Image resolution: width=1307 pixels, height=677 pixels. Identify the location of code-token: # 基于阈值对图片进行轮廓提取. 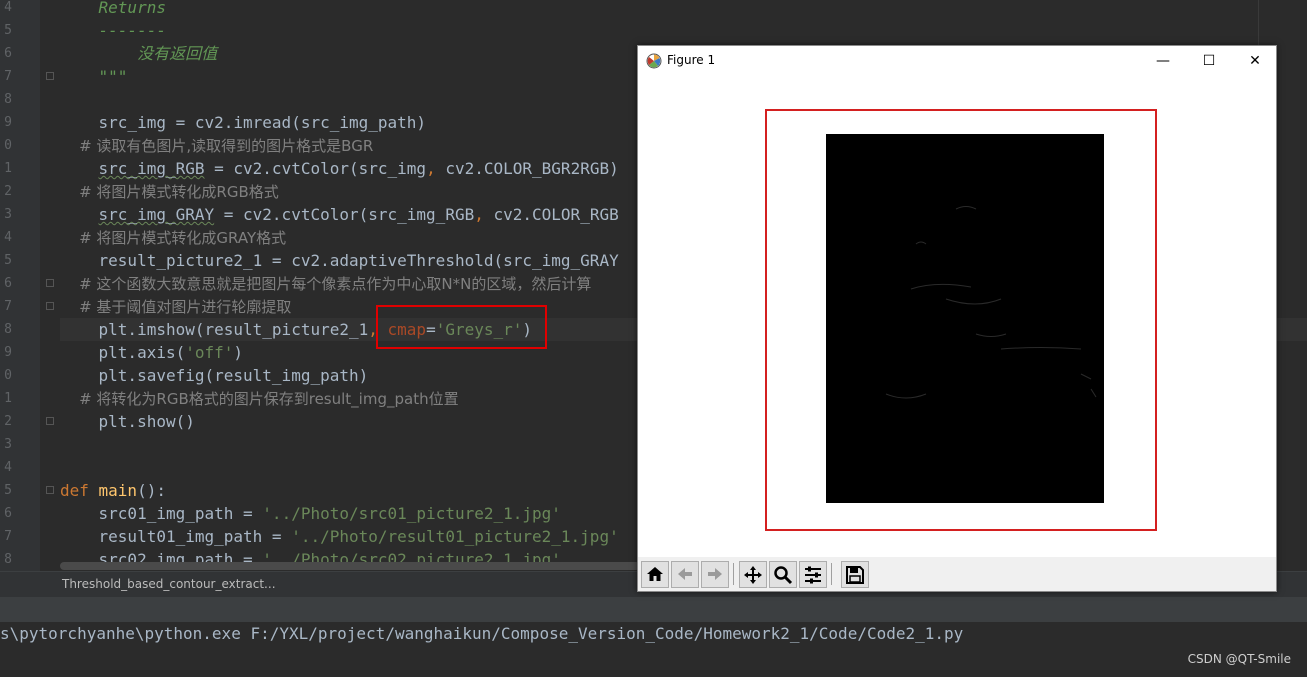
(176, 307).